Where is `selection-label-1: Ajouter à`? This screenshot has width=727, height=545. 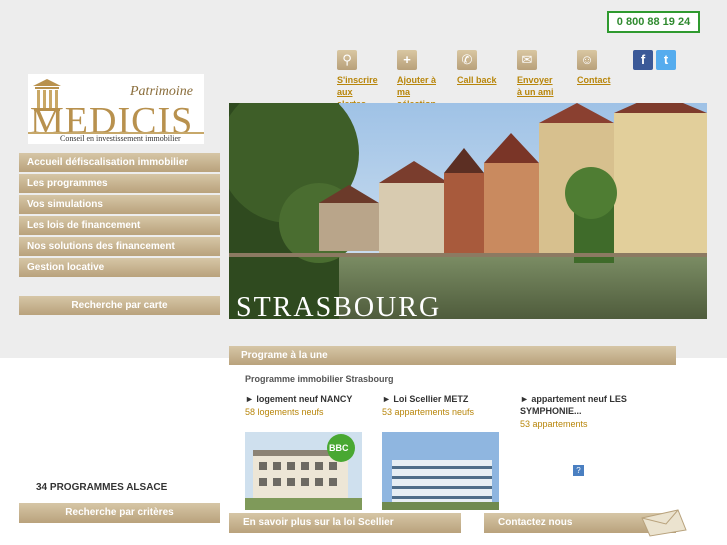
selection-label-1: Ajouter à is located at coordinates (417, 80).